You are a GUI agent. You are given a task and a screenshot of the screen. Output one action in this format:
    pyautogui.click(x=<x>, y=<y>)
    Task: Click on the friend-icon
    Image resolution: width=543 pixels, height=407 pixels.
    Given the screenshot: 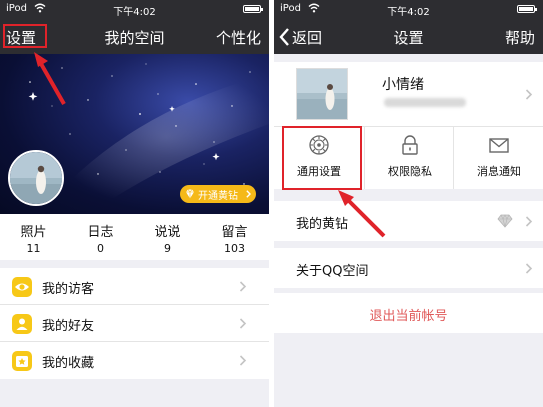 What is the action you would take?
    pyautogui.click(x=22, y=324)
    